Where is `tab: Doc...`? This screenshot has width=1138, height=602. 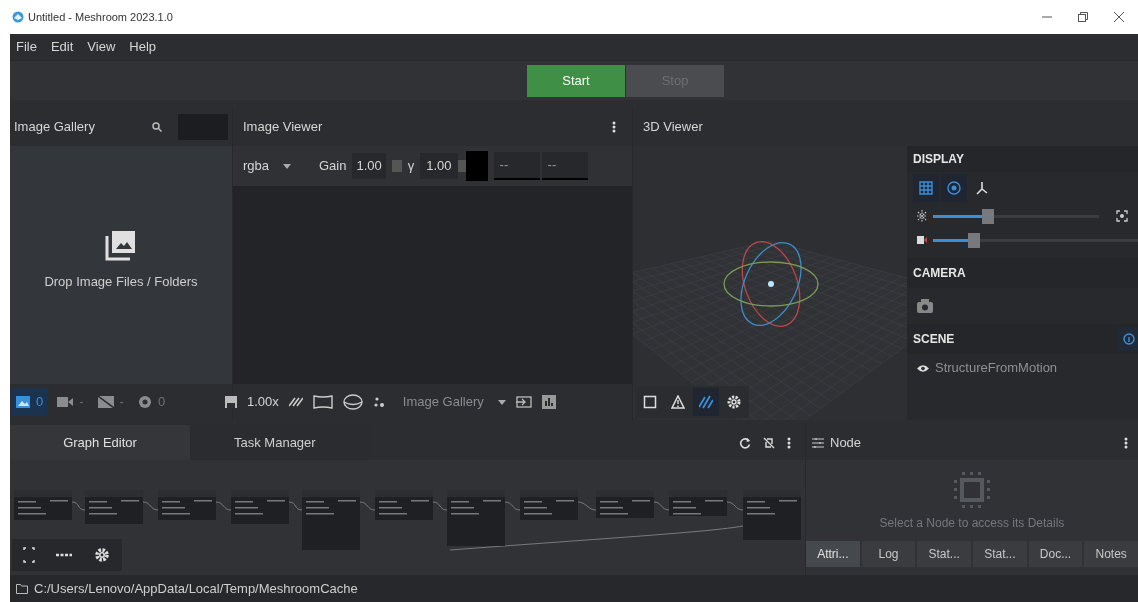 tab: Doc... is located at coordinates (1055, 554).